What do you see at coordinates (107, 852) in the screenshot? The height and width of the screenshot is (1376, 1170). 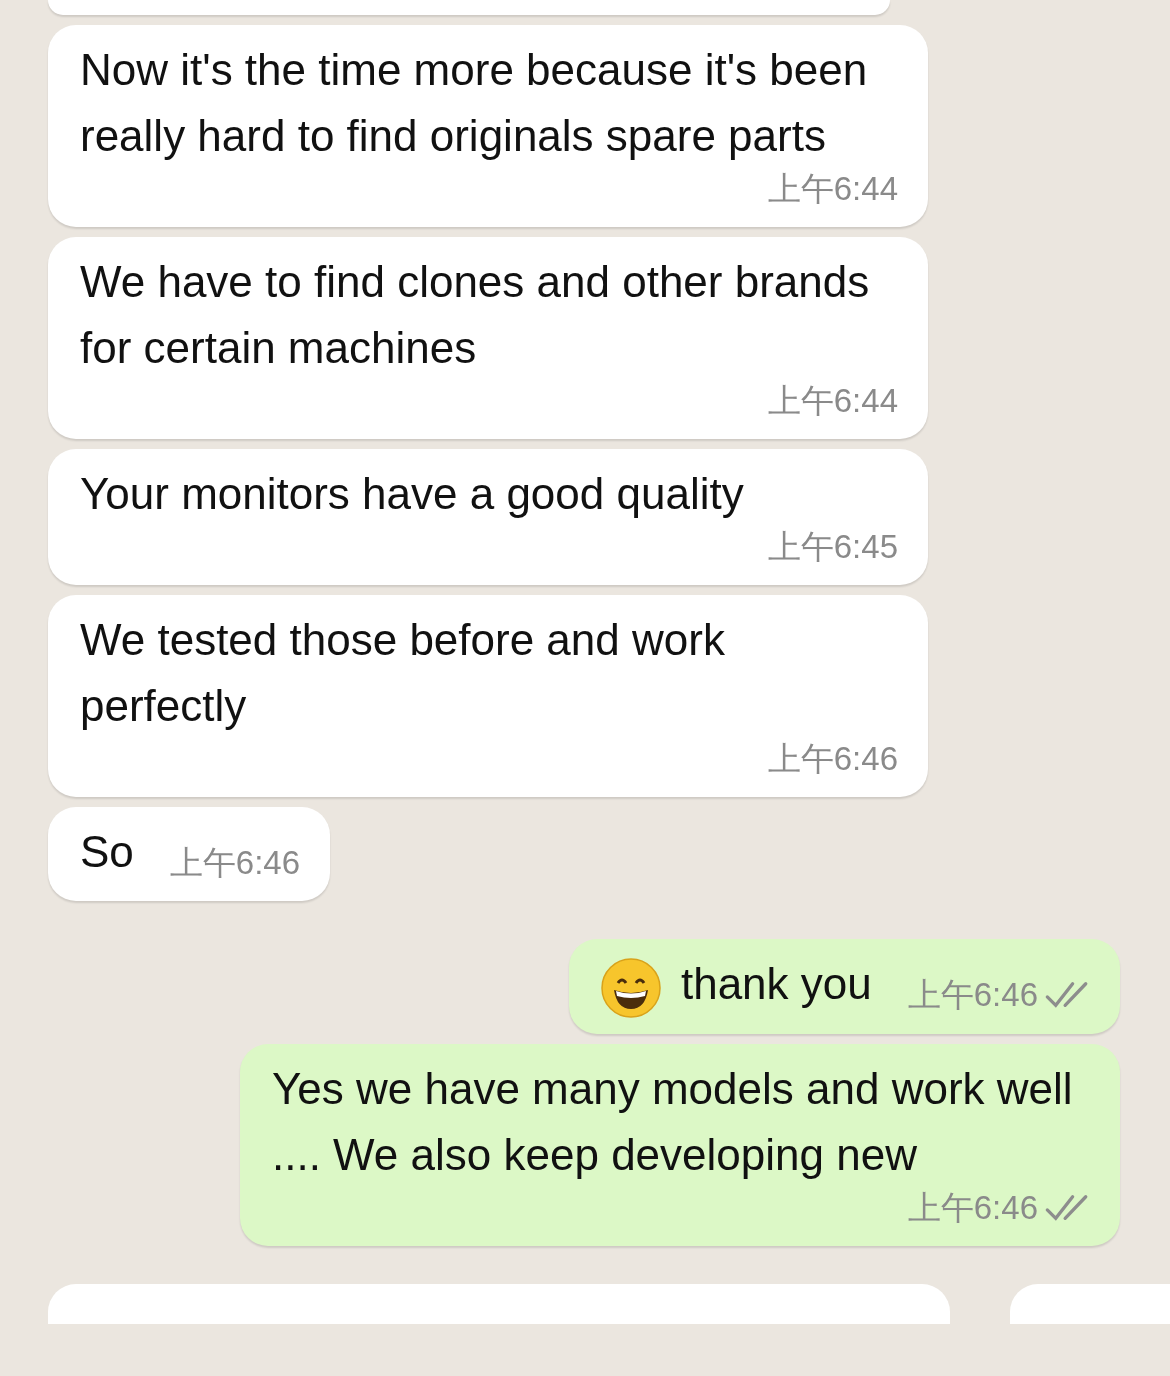 I see `message-text: So` at bounding box center [107, 852].